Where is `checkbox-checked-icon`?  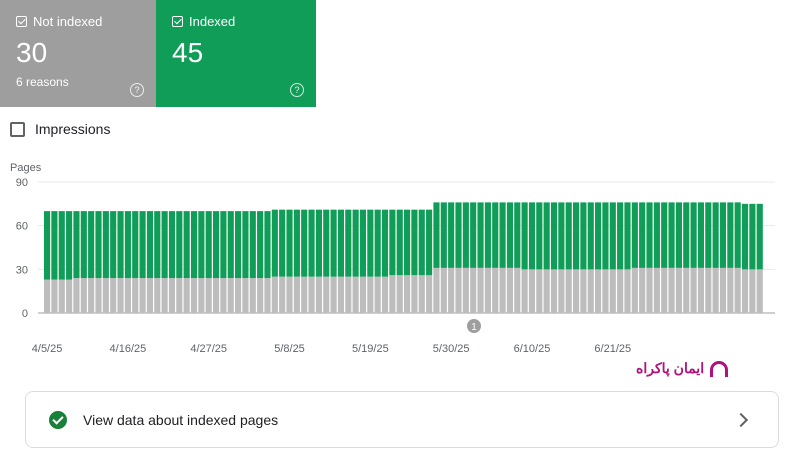 checkbox-checked-icon is located at coordinates (21, 21).